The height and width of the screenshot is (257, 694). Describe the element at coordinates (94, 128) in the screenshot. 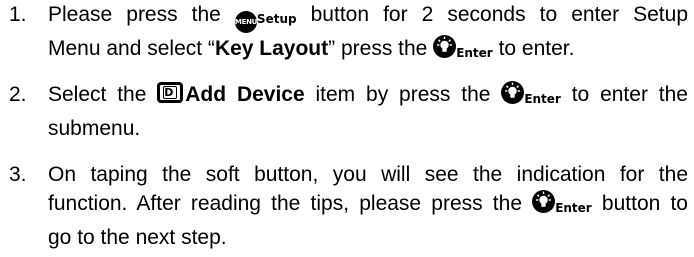

I see `step-line: submenu.` at that location.